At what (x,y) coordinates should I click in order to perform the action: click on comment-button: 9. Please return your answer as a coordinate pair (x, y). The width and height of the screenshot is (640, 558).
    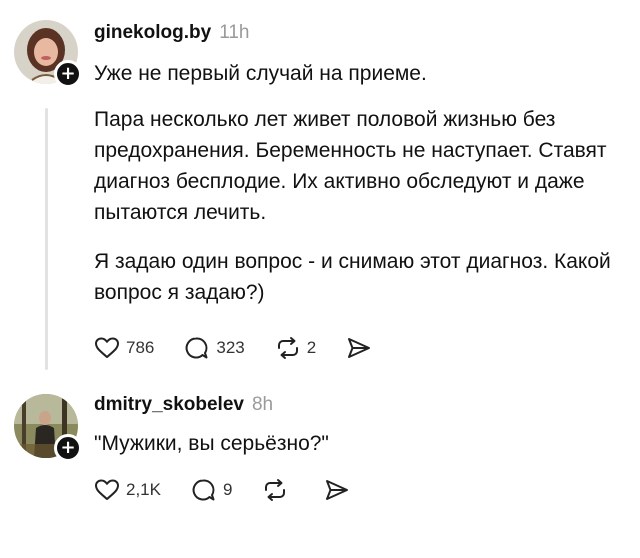
    Looking at the image, I should click on (211, 490).